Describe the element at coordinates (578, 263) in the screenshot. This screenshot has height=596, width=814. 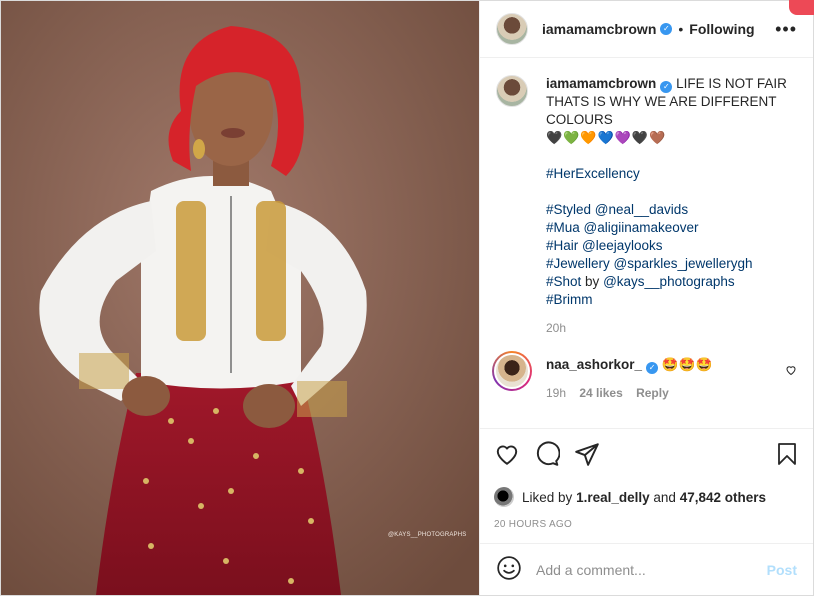
I see `hashtag-jewellery: #Jewellery` at that location.